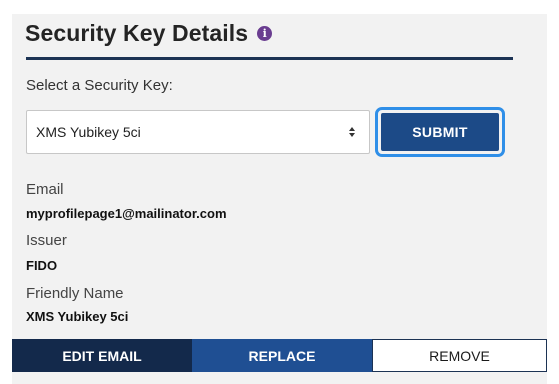 The width and height of the screenshot is (559, 384). What do you see at coordinates (99, 85) in the screenshot?
I see `select-key-label: Select a Security Key:` at bounding box center [99, 85].